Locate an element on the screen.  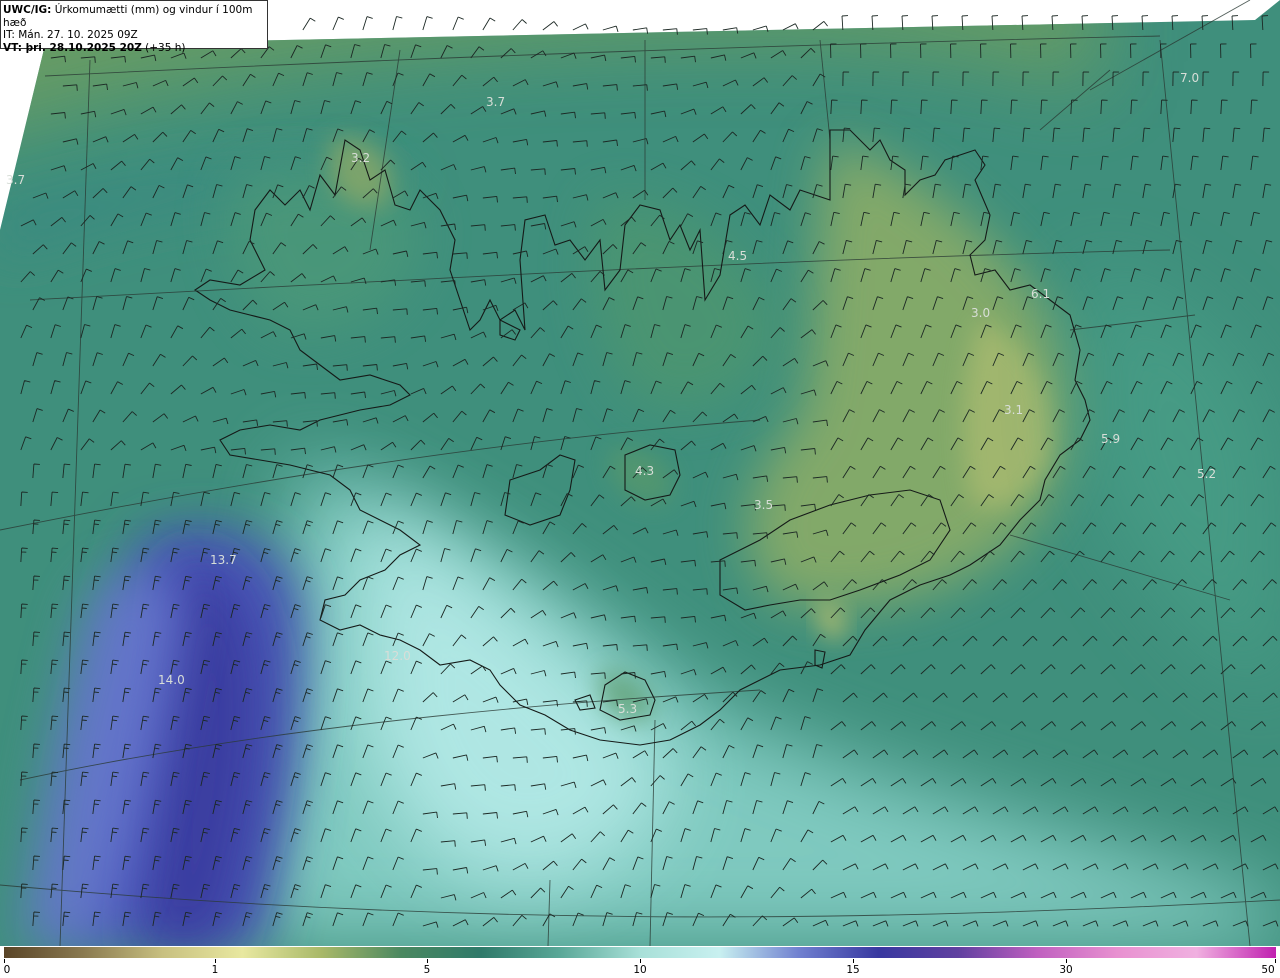
value-label: 4.3 is located at coordinates (644, 471).